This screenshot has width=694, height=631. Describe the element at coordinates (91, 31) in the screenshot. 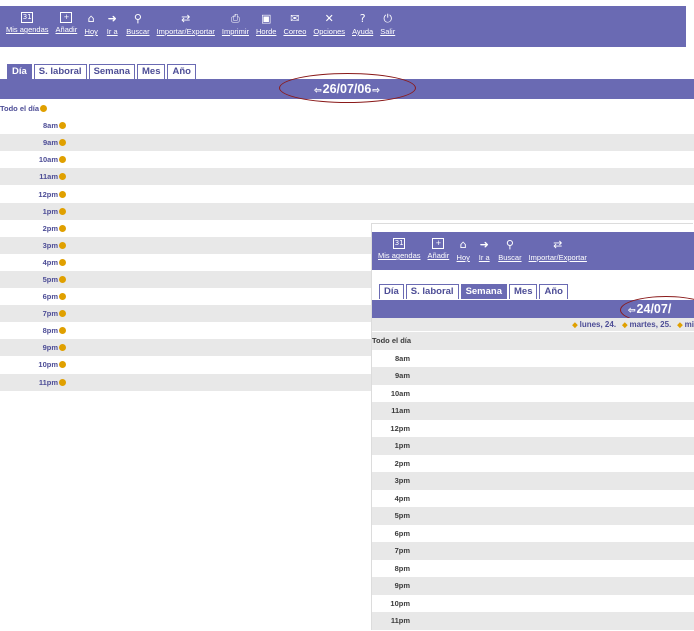

I see `toolbar-label: Hoy` at that location.